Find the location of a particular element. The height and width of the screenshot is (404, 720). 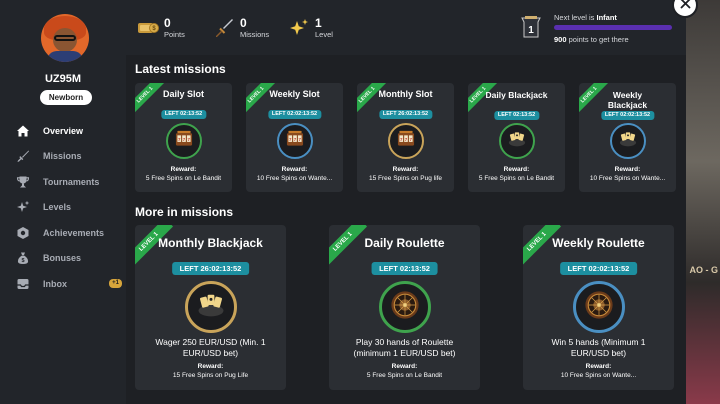

sidebar-item-label: Overview is located at coordinates (63, 130).